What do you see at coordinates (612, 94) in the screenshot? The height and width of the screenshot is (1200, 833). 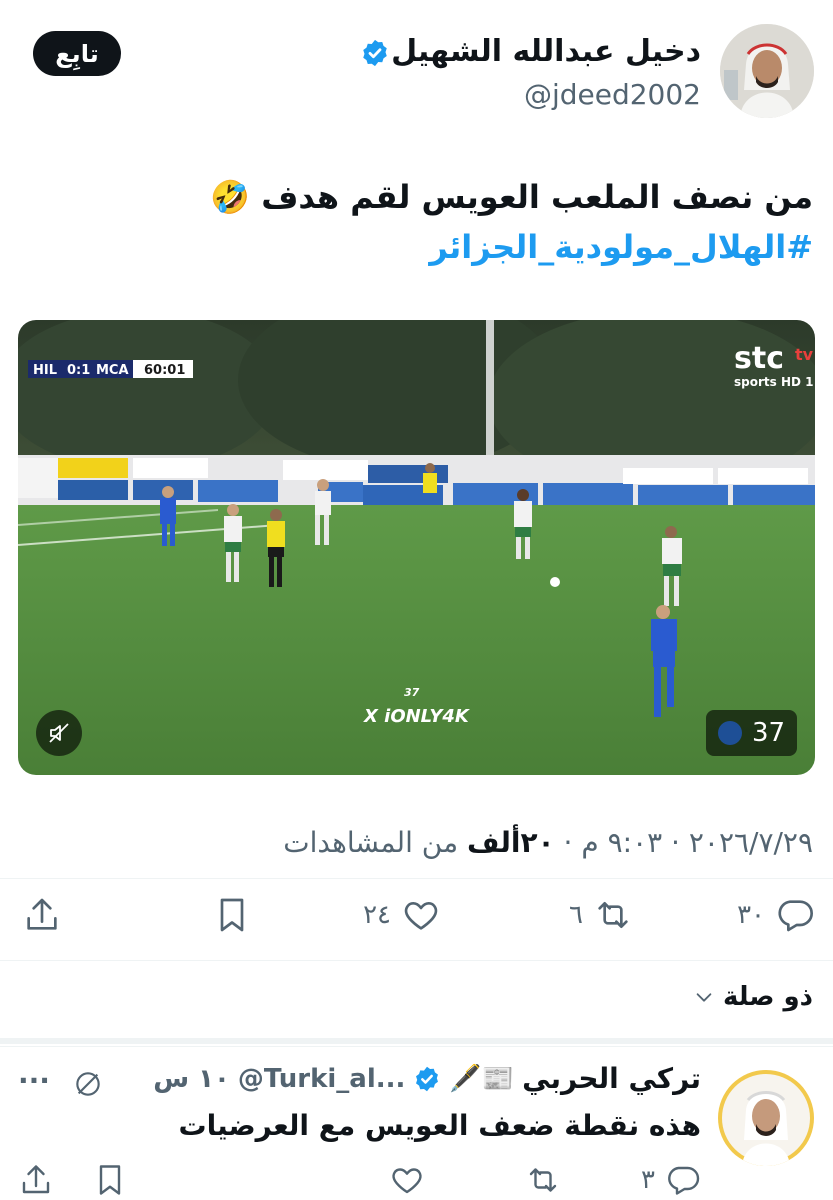 I see `author-handle: @jdeed2002` at bounding box center [612, 94].